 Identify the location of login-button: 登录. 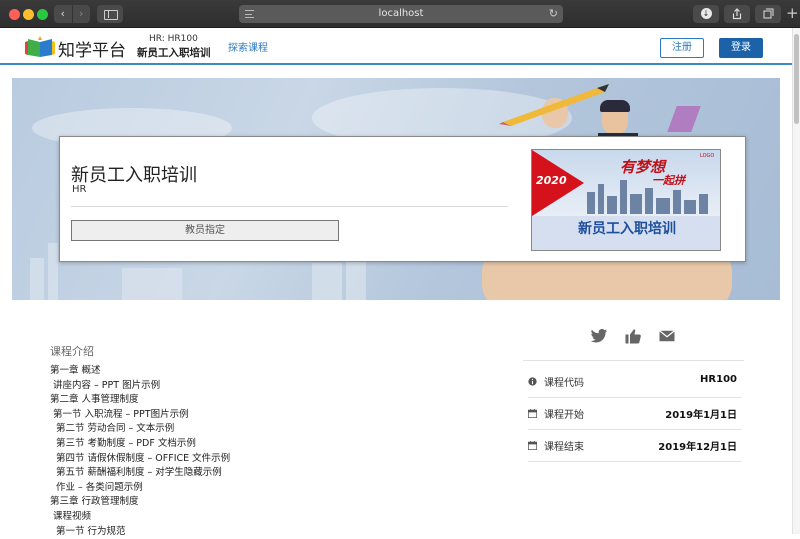
(741, 48).